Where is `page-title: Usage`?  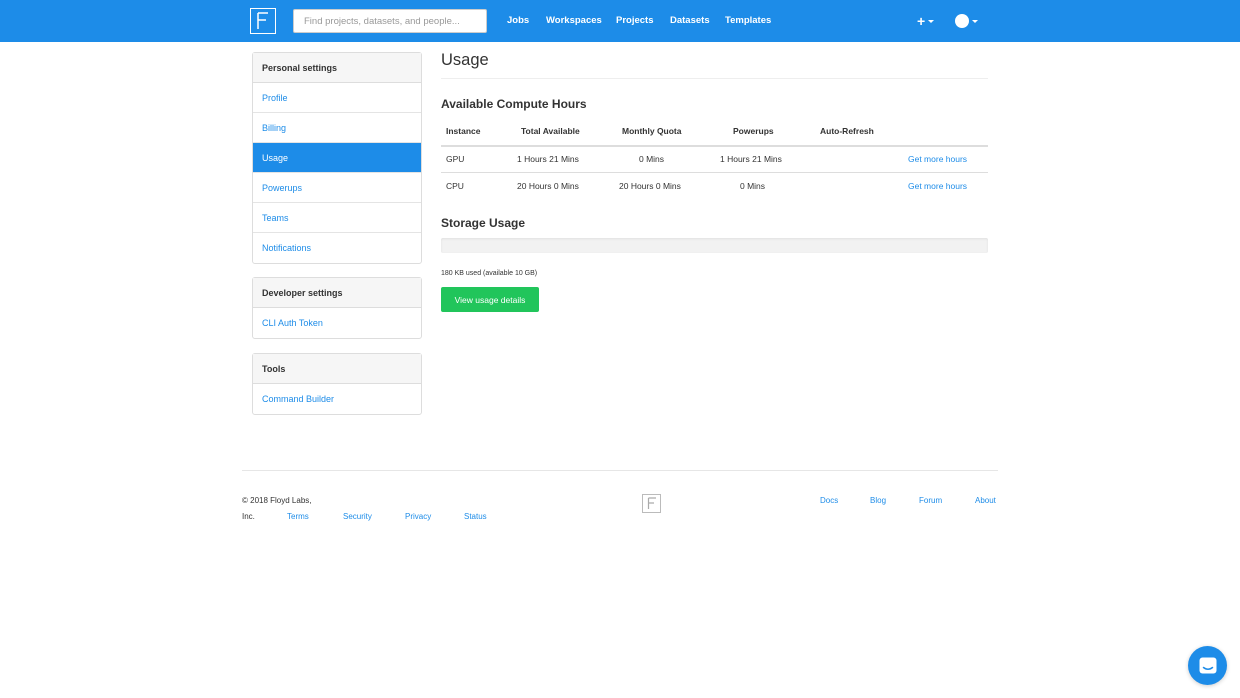
page-title: Usage is located at coordinates (465, 60).